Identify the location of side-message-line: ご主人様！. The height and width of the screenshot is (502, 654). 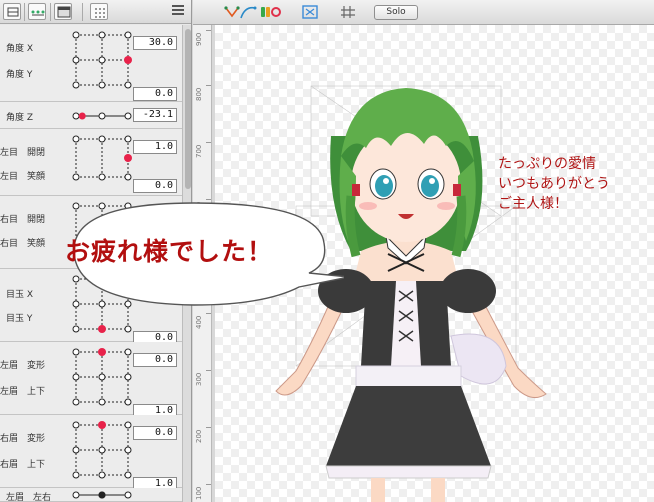
(533, 204).